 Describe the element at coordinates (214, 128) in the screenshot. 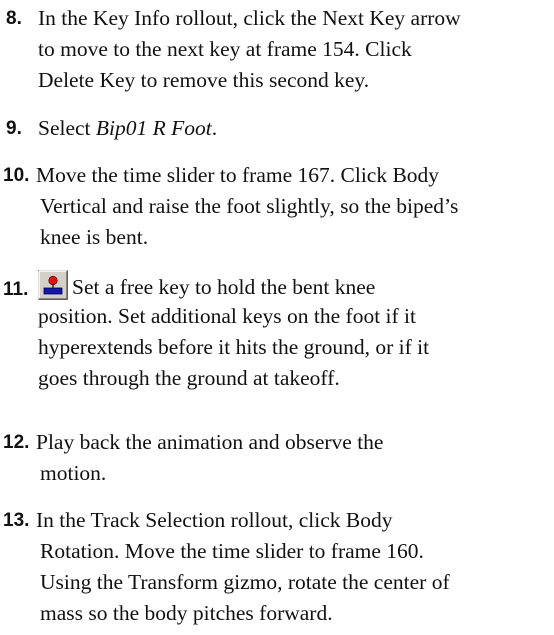

I see `step-text-suffix: .` at that location.